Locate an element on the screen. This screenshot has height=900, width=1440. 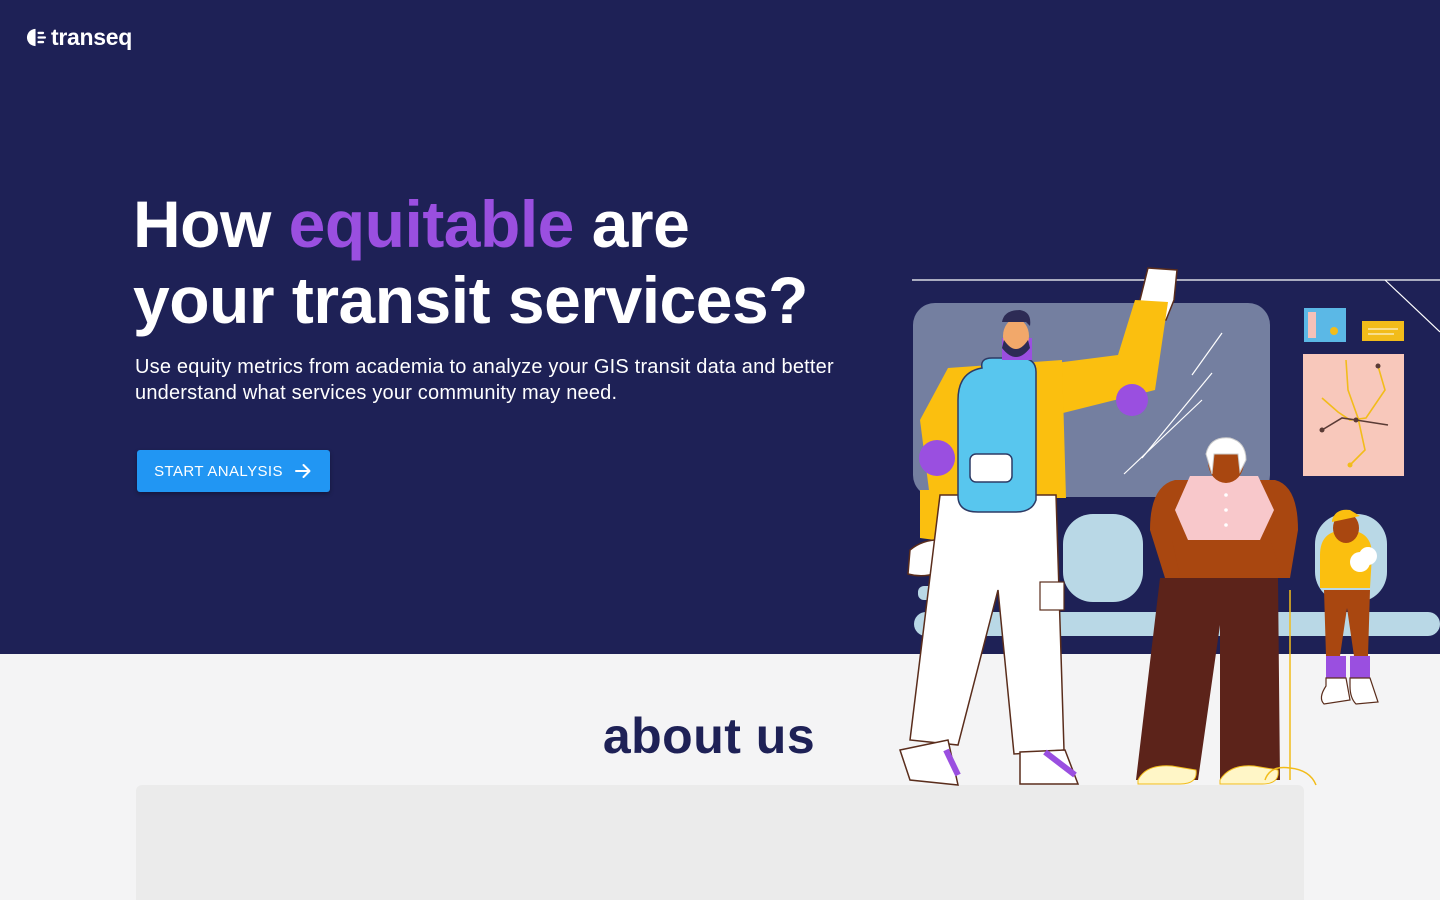
start-analysis-label: START ANALYSIS is located at coordinates (218, 471).